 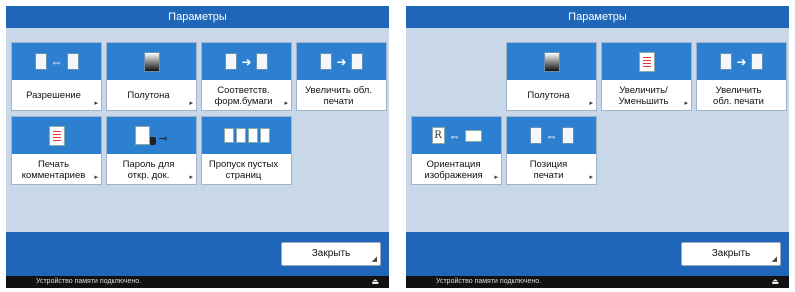 What do you see at coordinates (151, 135) in the screenshot?
I see `password-lock-icon: ⊸` at bounding box center [151, 135].